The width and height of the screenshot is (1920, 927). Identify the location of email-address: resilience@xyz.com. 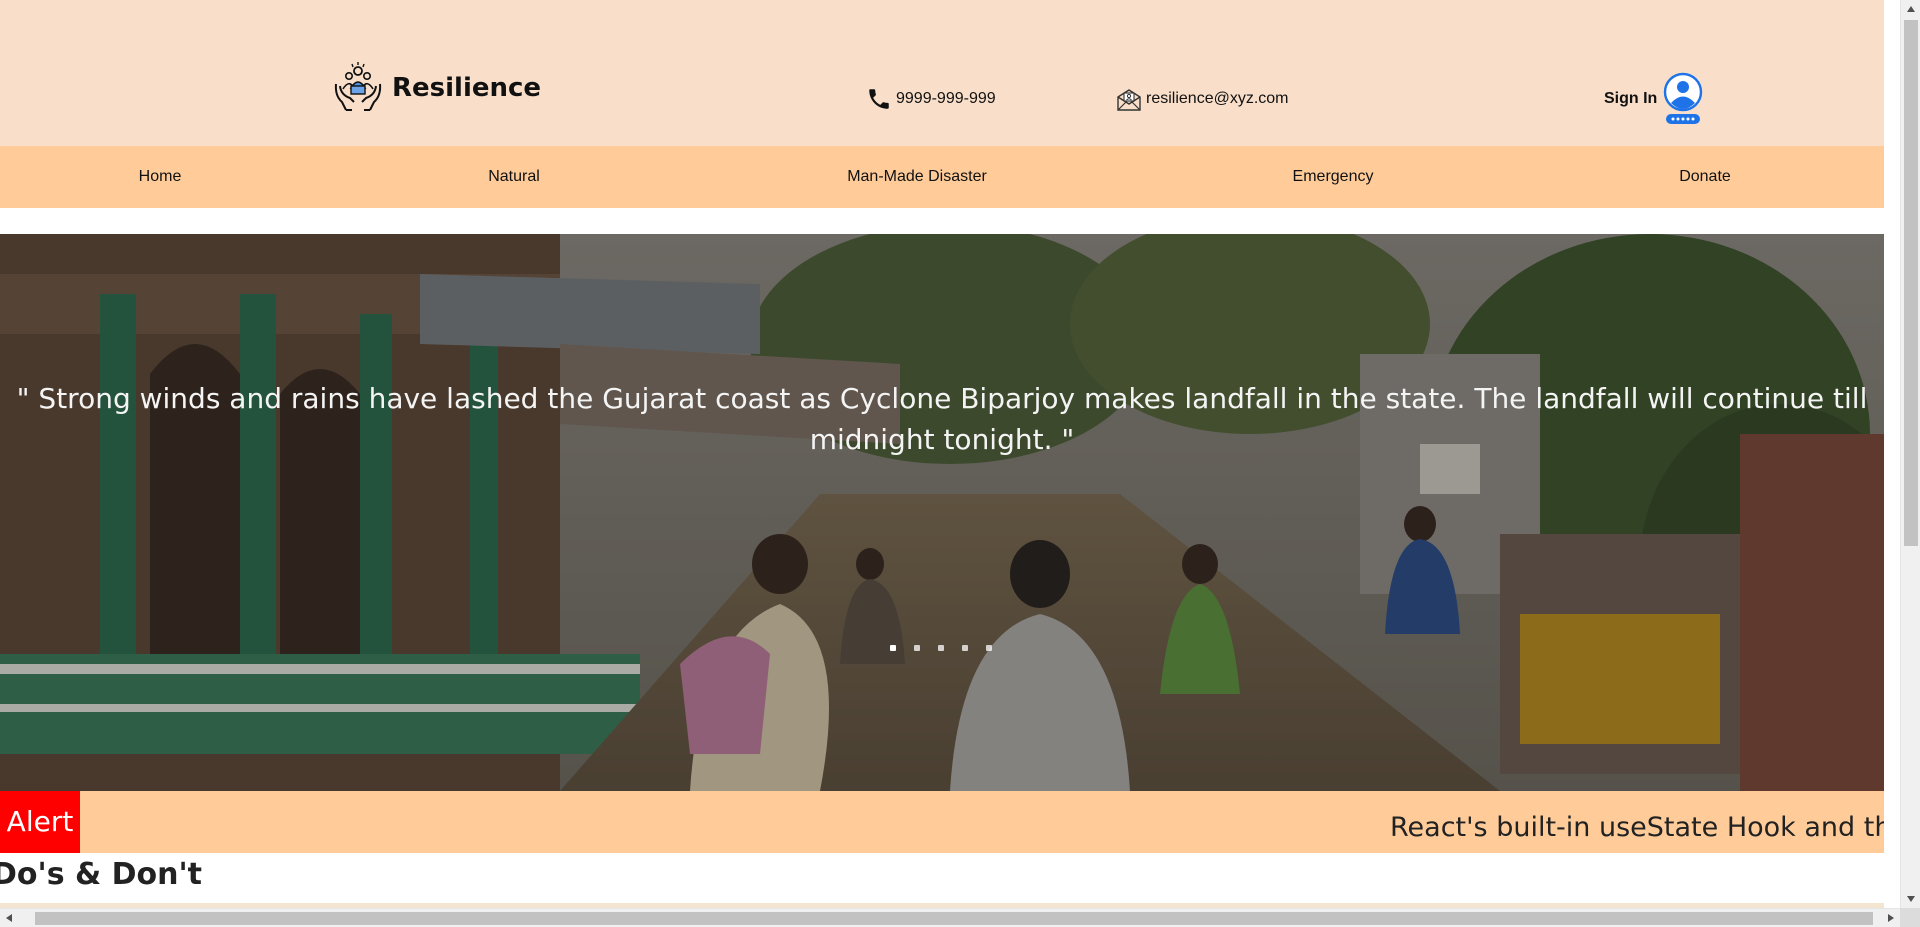
(1217, 98).